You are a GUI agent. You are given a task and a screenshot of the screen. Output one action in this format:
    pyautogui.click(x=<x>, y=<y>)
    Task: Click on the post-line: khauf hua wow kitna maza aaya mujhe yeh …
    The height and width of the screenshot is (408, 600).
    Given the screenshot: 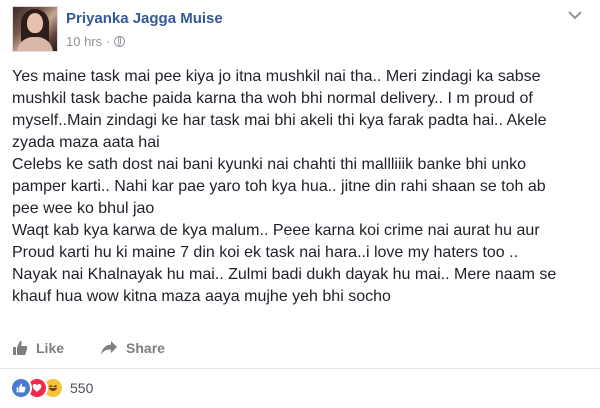 What is the action you would take?
    pyautogui.click(x=201, y=296)
    